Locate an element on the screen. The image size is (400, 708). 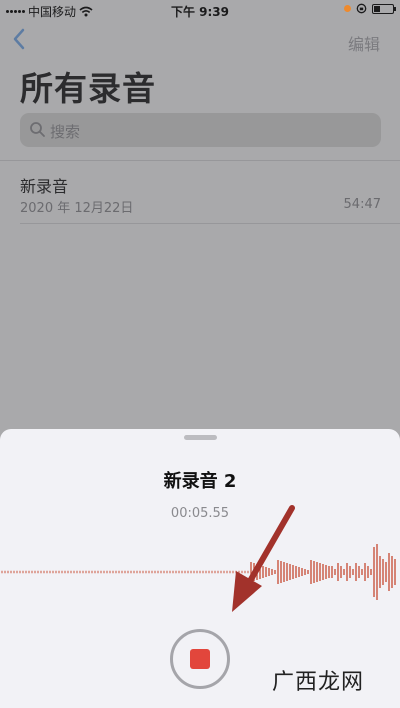
recording-name: 新录音 is located at coordinates (44, 186).